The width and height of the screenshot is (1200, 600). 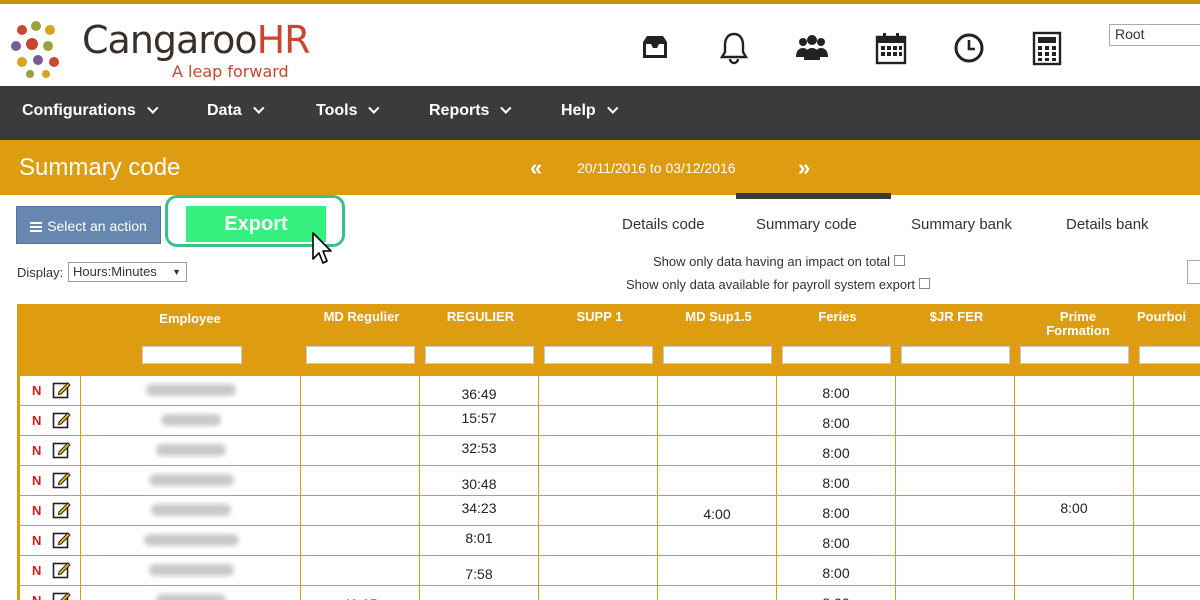 What do you see at coordinates (812, 48) in the screenshot?
I see `users-icon` at bounding box center [812, 48].